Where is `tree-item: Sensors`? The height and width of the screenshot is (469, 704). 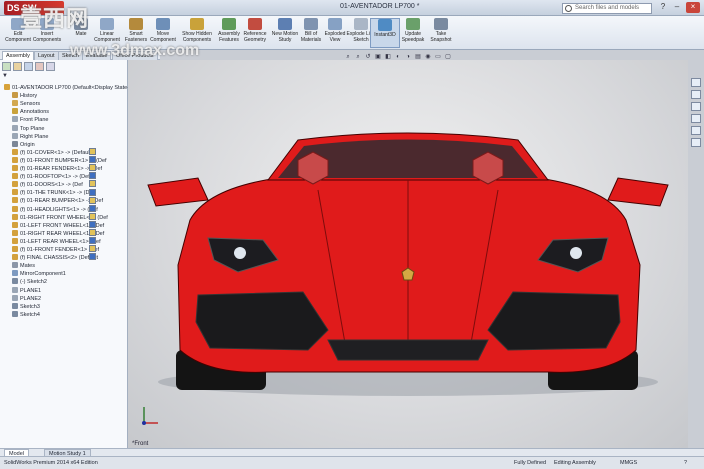
tree-item: Sensors is located at coordinates (26, 104).